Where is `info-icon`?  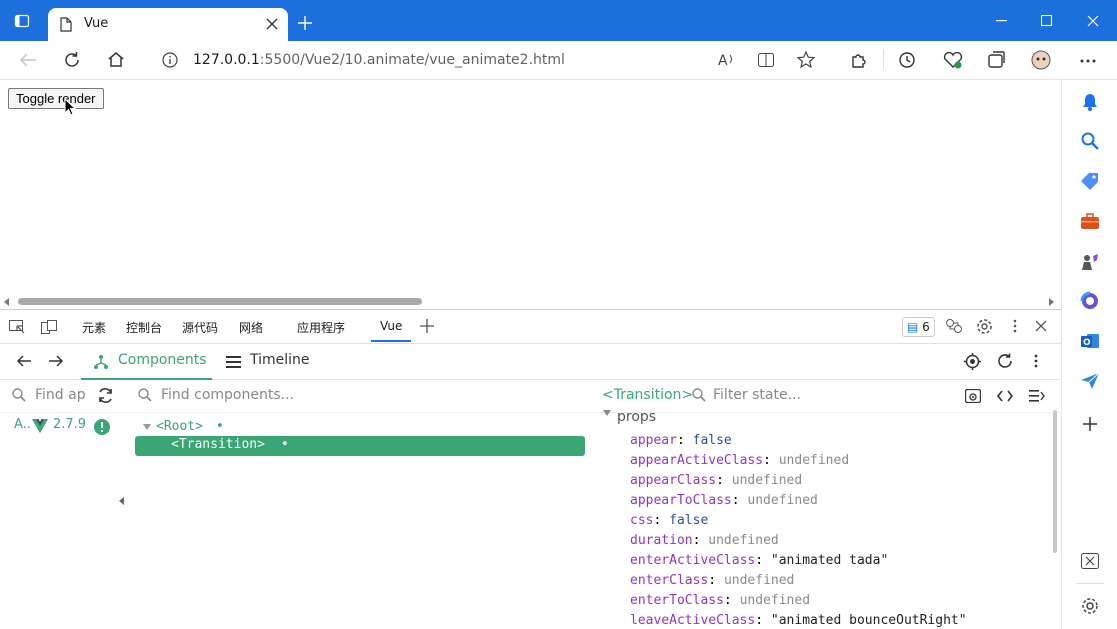
info-icon is located at coordinates (170, 60).